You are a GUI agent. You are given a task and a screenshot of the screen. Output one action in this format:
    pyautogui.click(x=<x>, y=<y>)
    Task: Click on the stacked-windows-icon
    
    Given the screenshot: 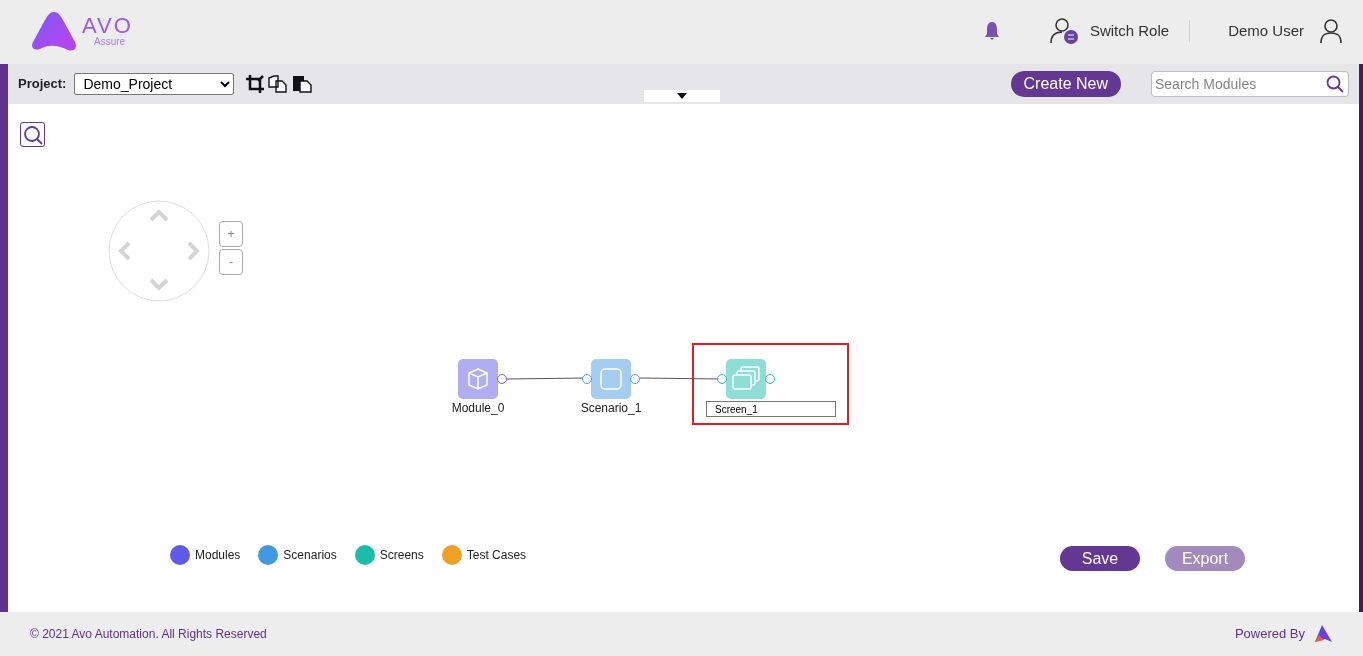 What is the action you would take?
    pyautogui.click(x=746, y=379)
    